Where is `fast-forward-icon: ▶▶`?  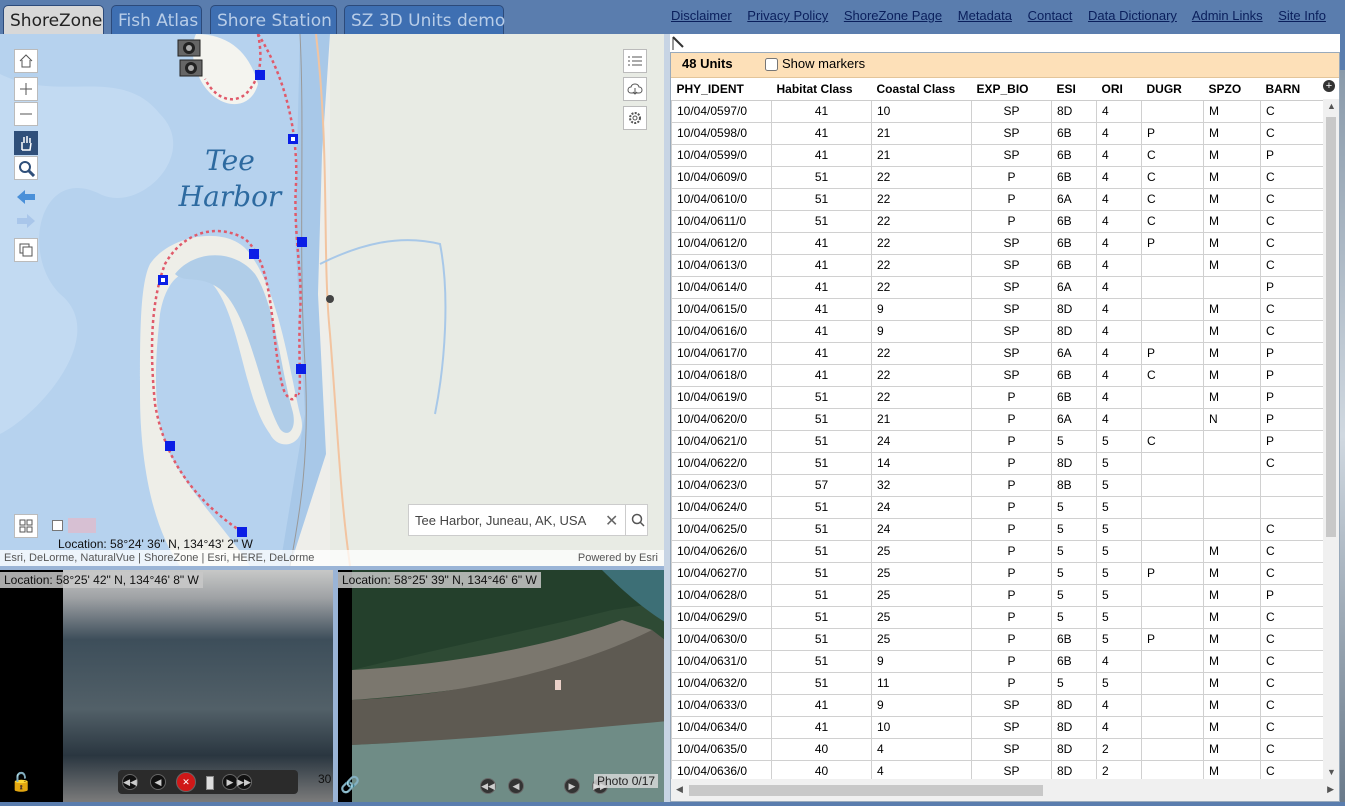 fast-forward-icon: ▶▶ is located at coordinates (244, 782).